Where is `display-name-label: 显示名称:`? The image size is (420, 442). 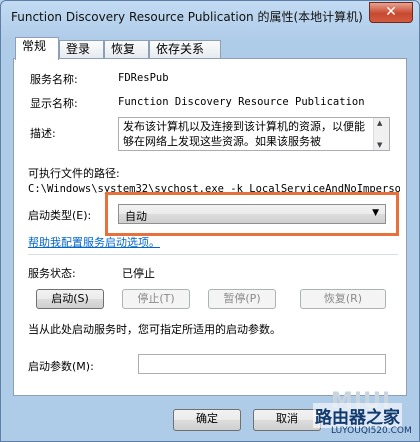 display-name-label: 显示名称: is located at coordinates (54, 103).